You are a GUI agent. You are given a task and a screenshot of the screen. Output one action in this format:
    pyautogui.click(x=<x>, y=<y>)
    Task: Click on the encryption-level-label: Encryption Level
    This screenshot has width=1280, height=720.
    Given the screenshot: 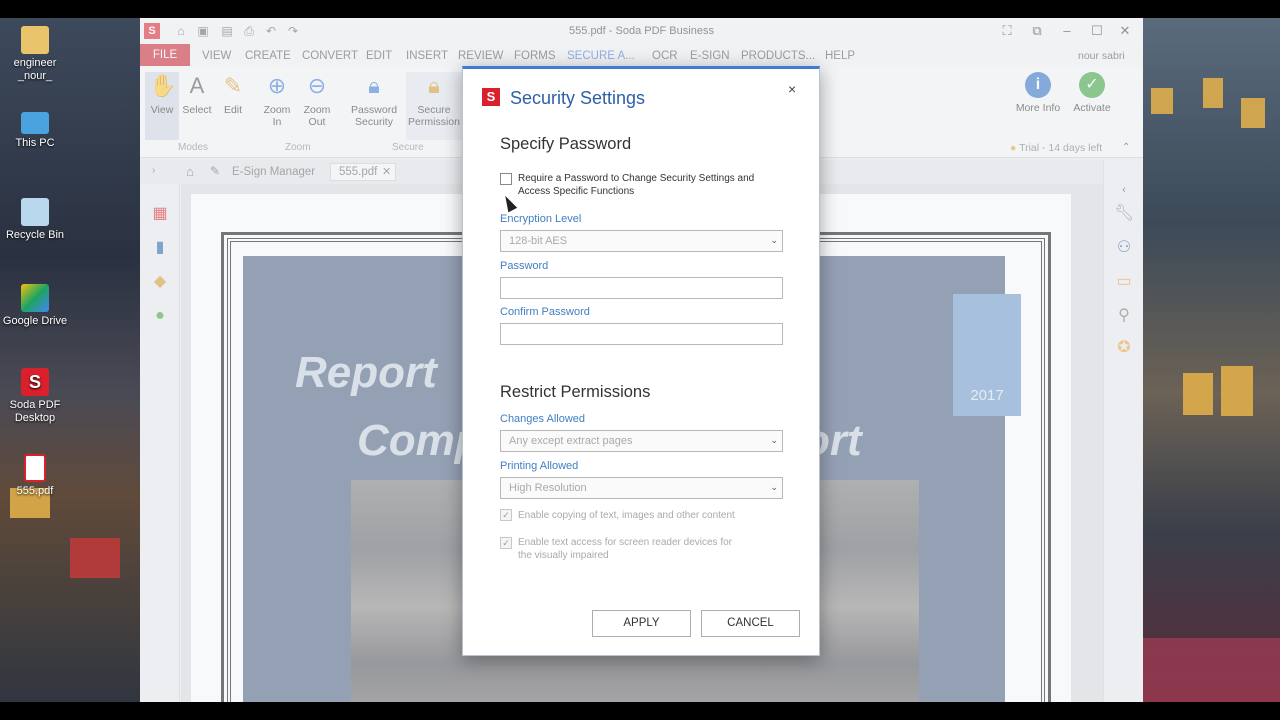 What is the action you would take?
    pyautogui.click(x=541, y=219)
    